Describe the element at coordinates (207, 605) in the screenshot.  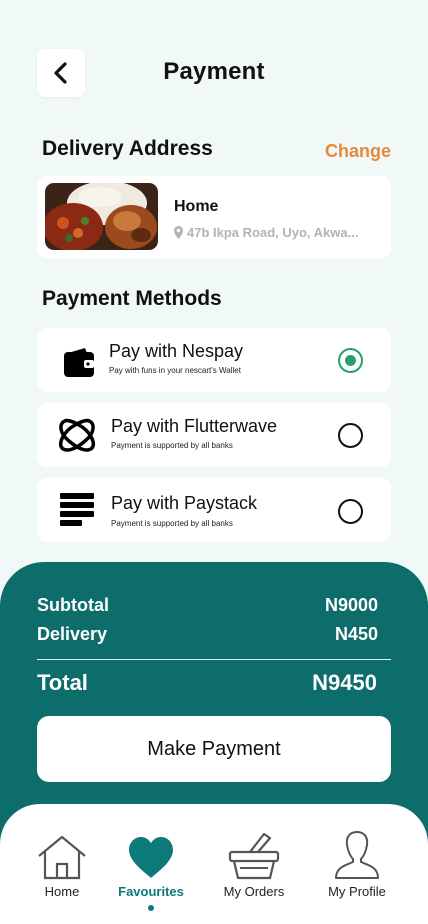
I see `subtotal-row: Subtotal N9000` at that location.